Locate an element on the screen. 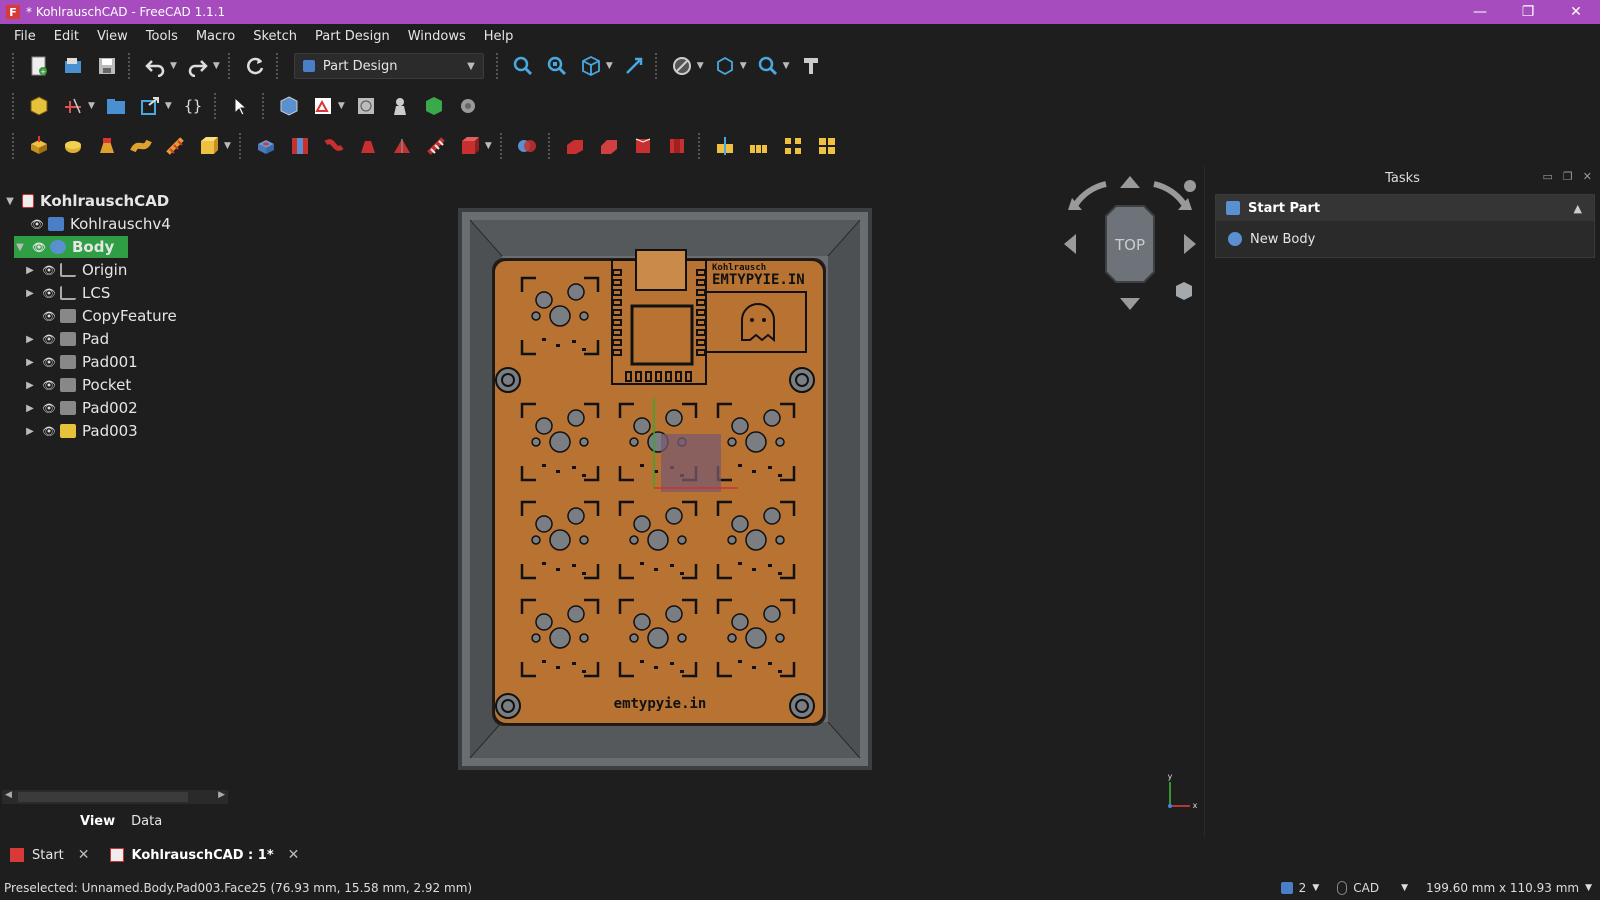  validate-sketch-icon is located at coordinates (366, 106).